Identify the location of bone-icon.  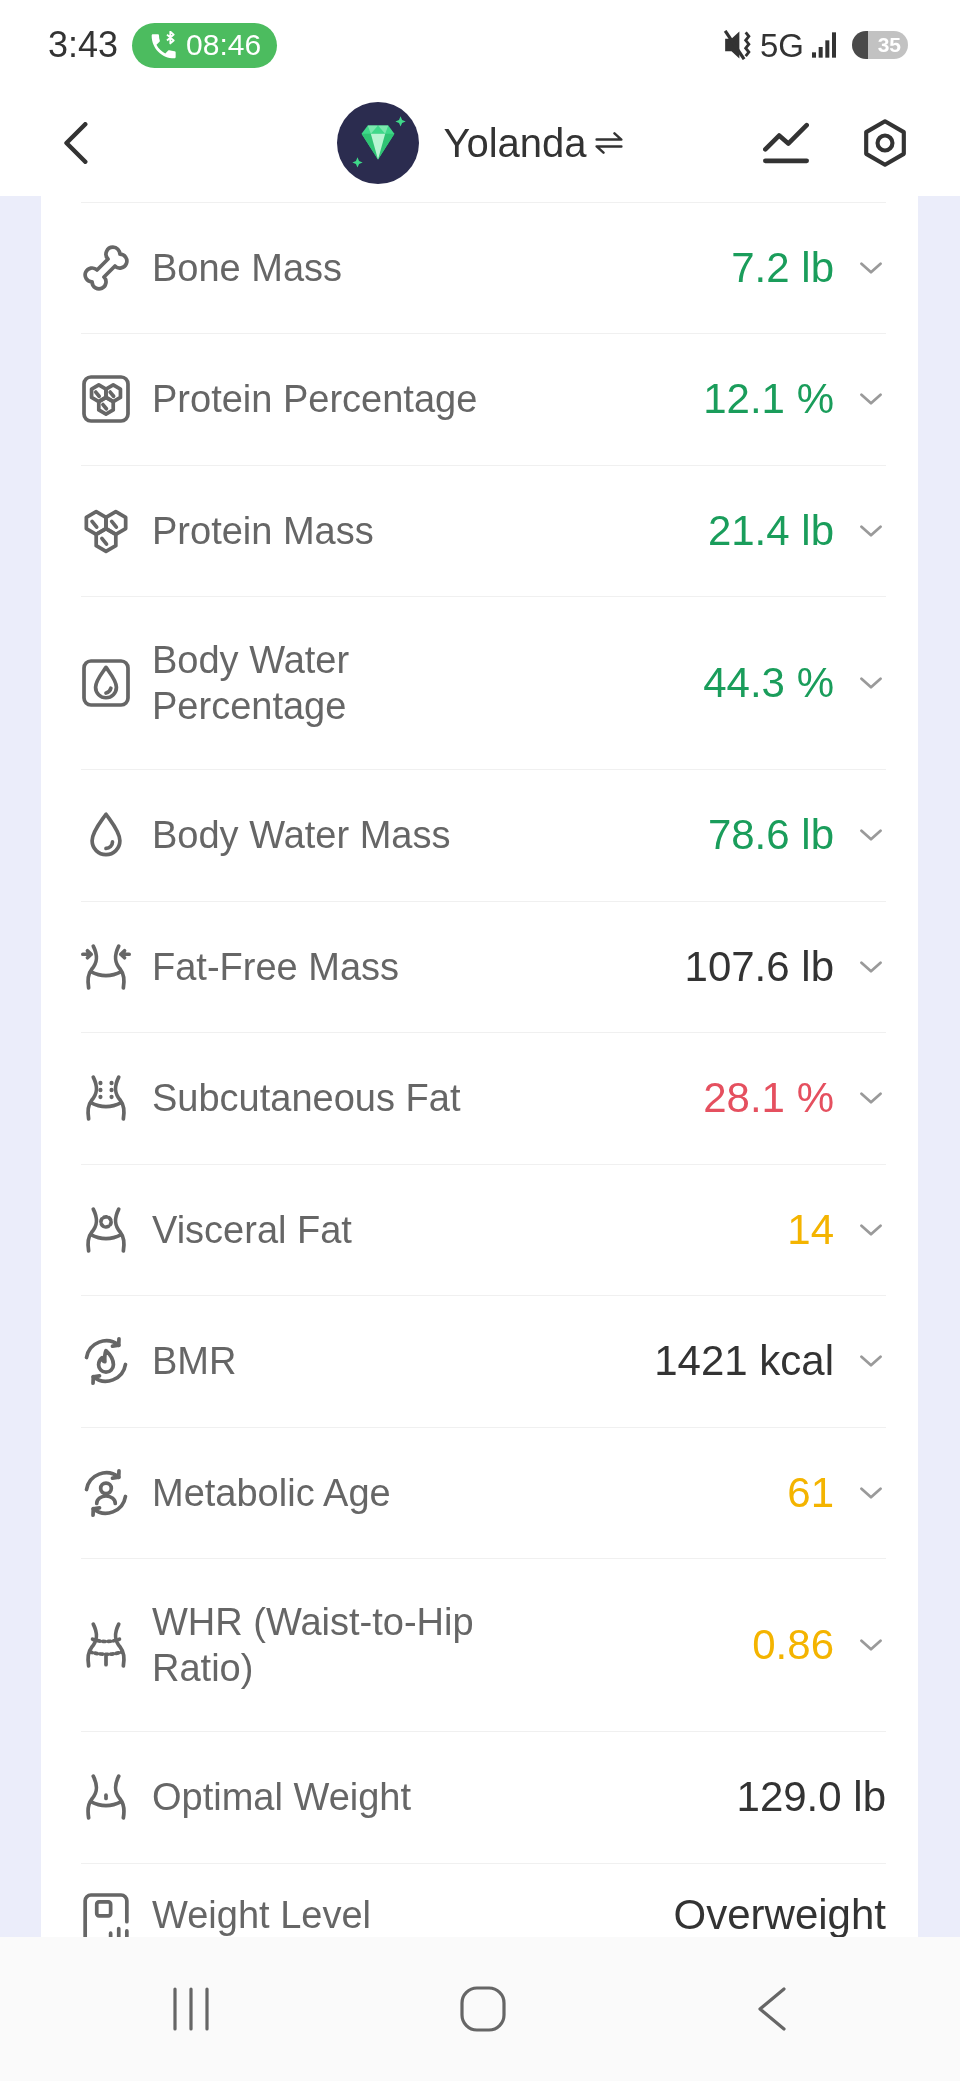
(106, 268).